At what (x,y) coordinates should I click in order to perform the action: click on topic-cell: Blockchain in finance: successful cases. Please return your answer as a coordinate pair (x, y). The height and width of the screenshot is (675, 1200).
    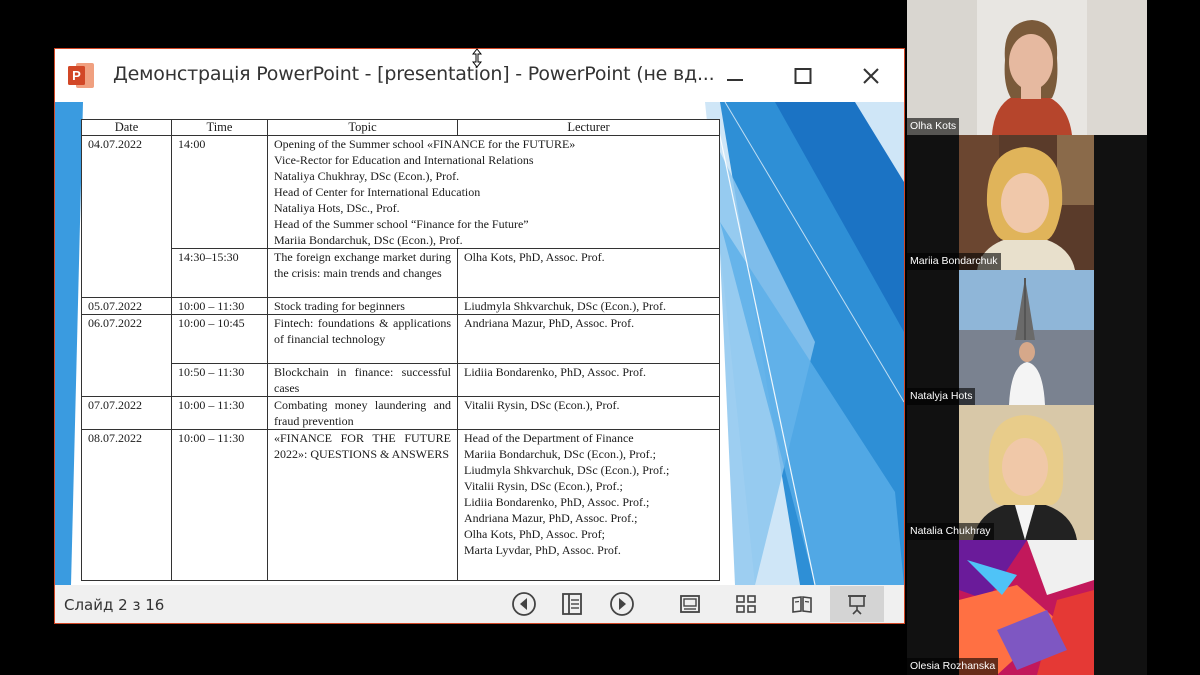
    Looking at the image, I should click on (362, 380).